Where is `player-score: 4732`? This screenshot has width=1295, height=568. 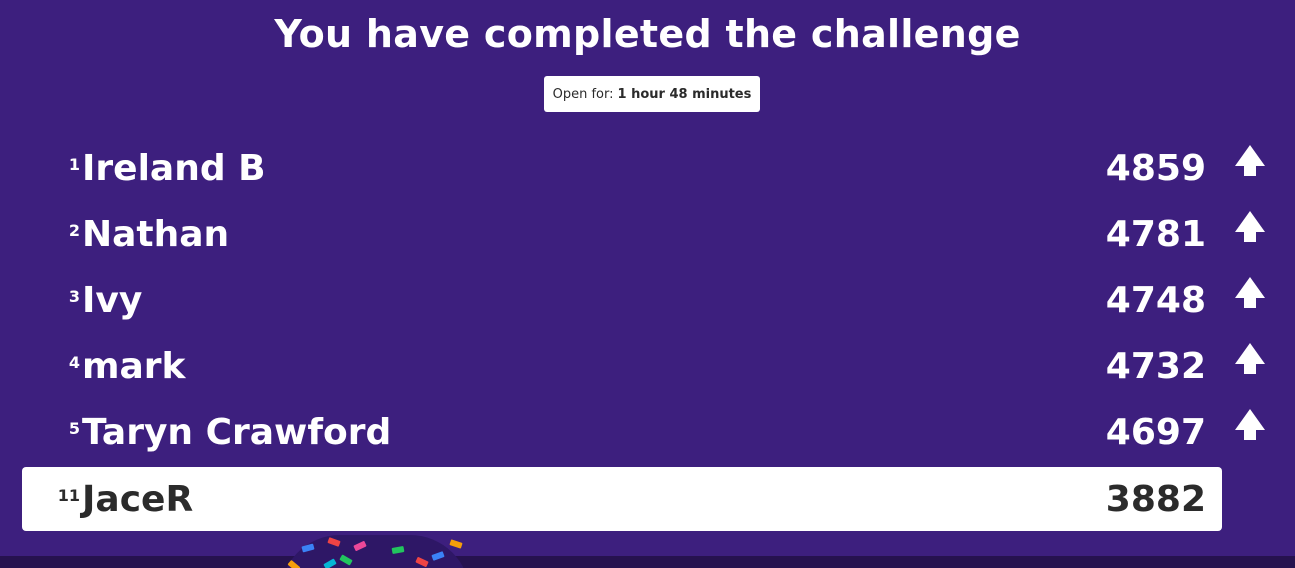 player-score: 4732 is located at coordinates (1155, 366).